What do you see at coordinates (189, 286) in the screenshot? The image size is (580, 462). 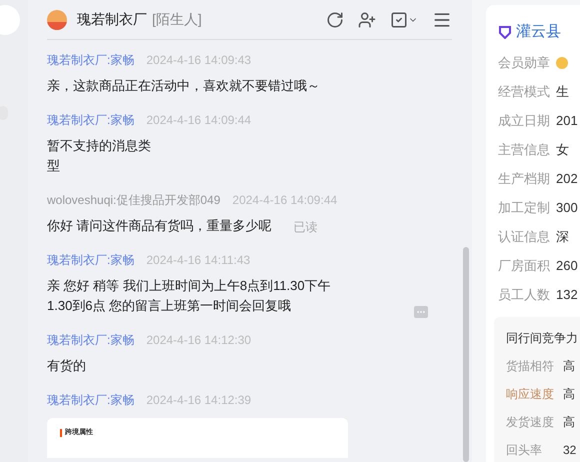 I see `message-text: 亲 您好 稍等 我们上班时间为上午8点到11.30下午` at bounding box center [189, 286].